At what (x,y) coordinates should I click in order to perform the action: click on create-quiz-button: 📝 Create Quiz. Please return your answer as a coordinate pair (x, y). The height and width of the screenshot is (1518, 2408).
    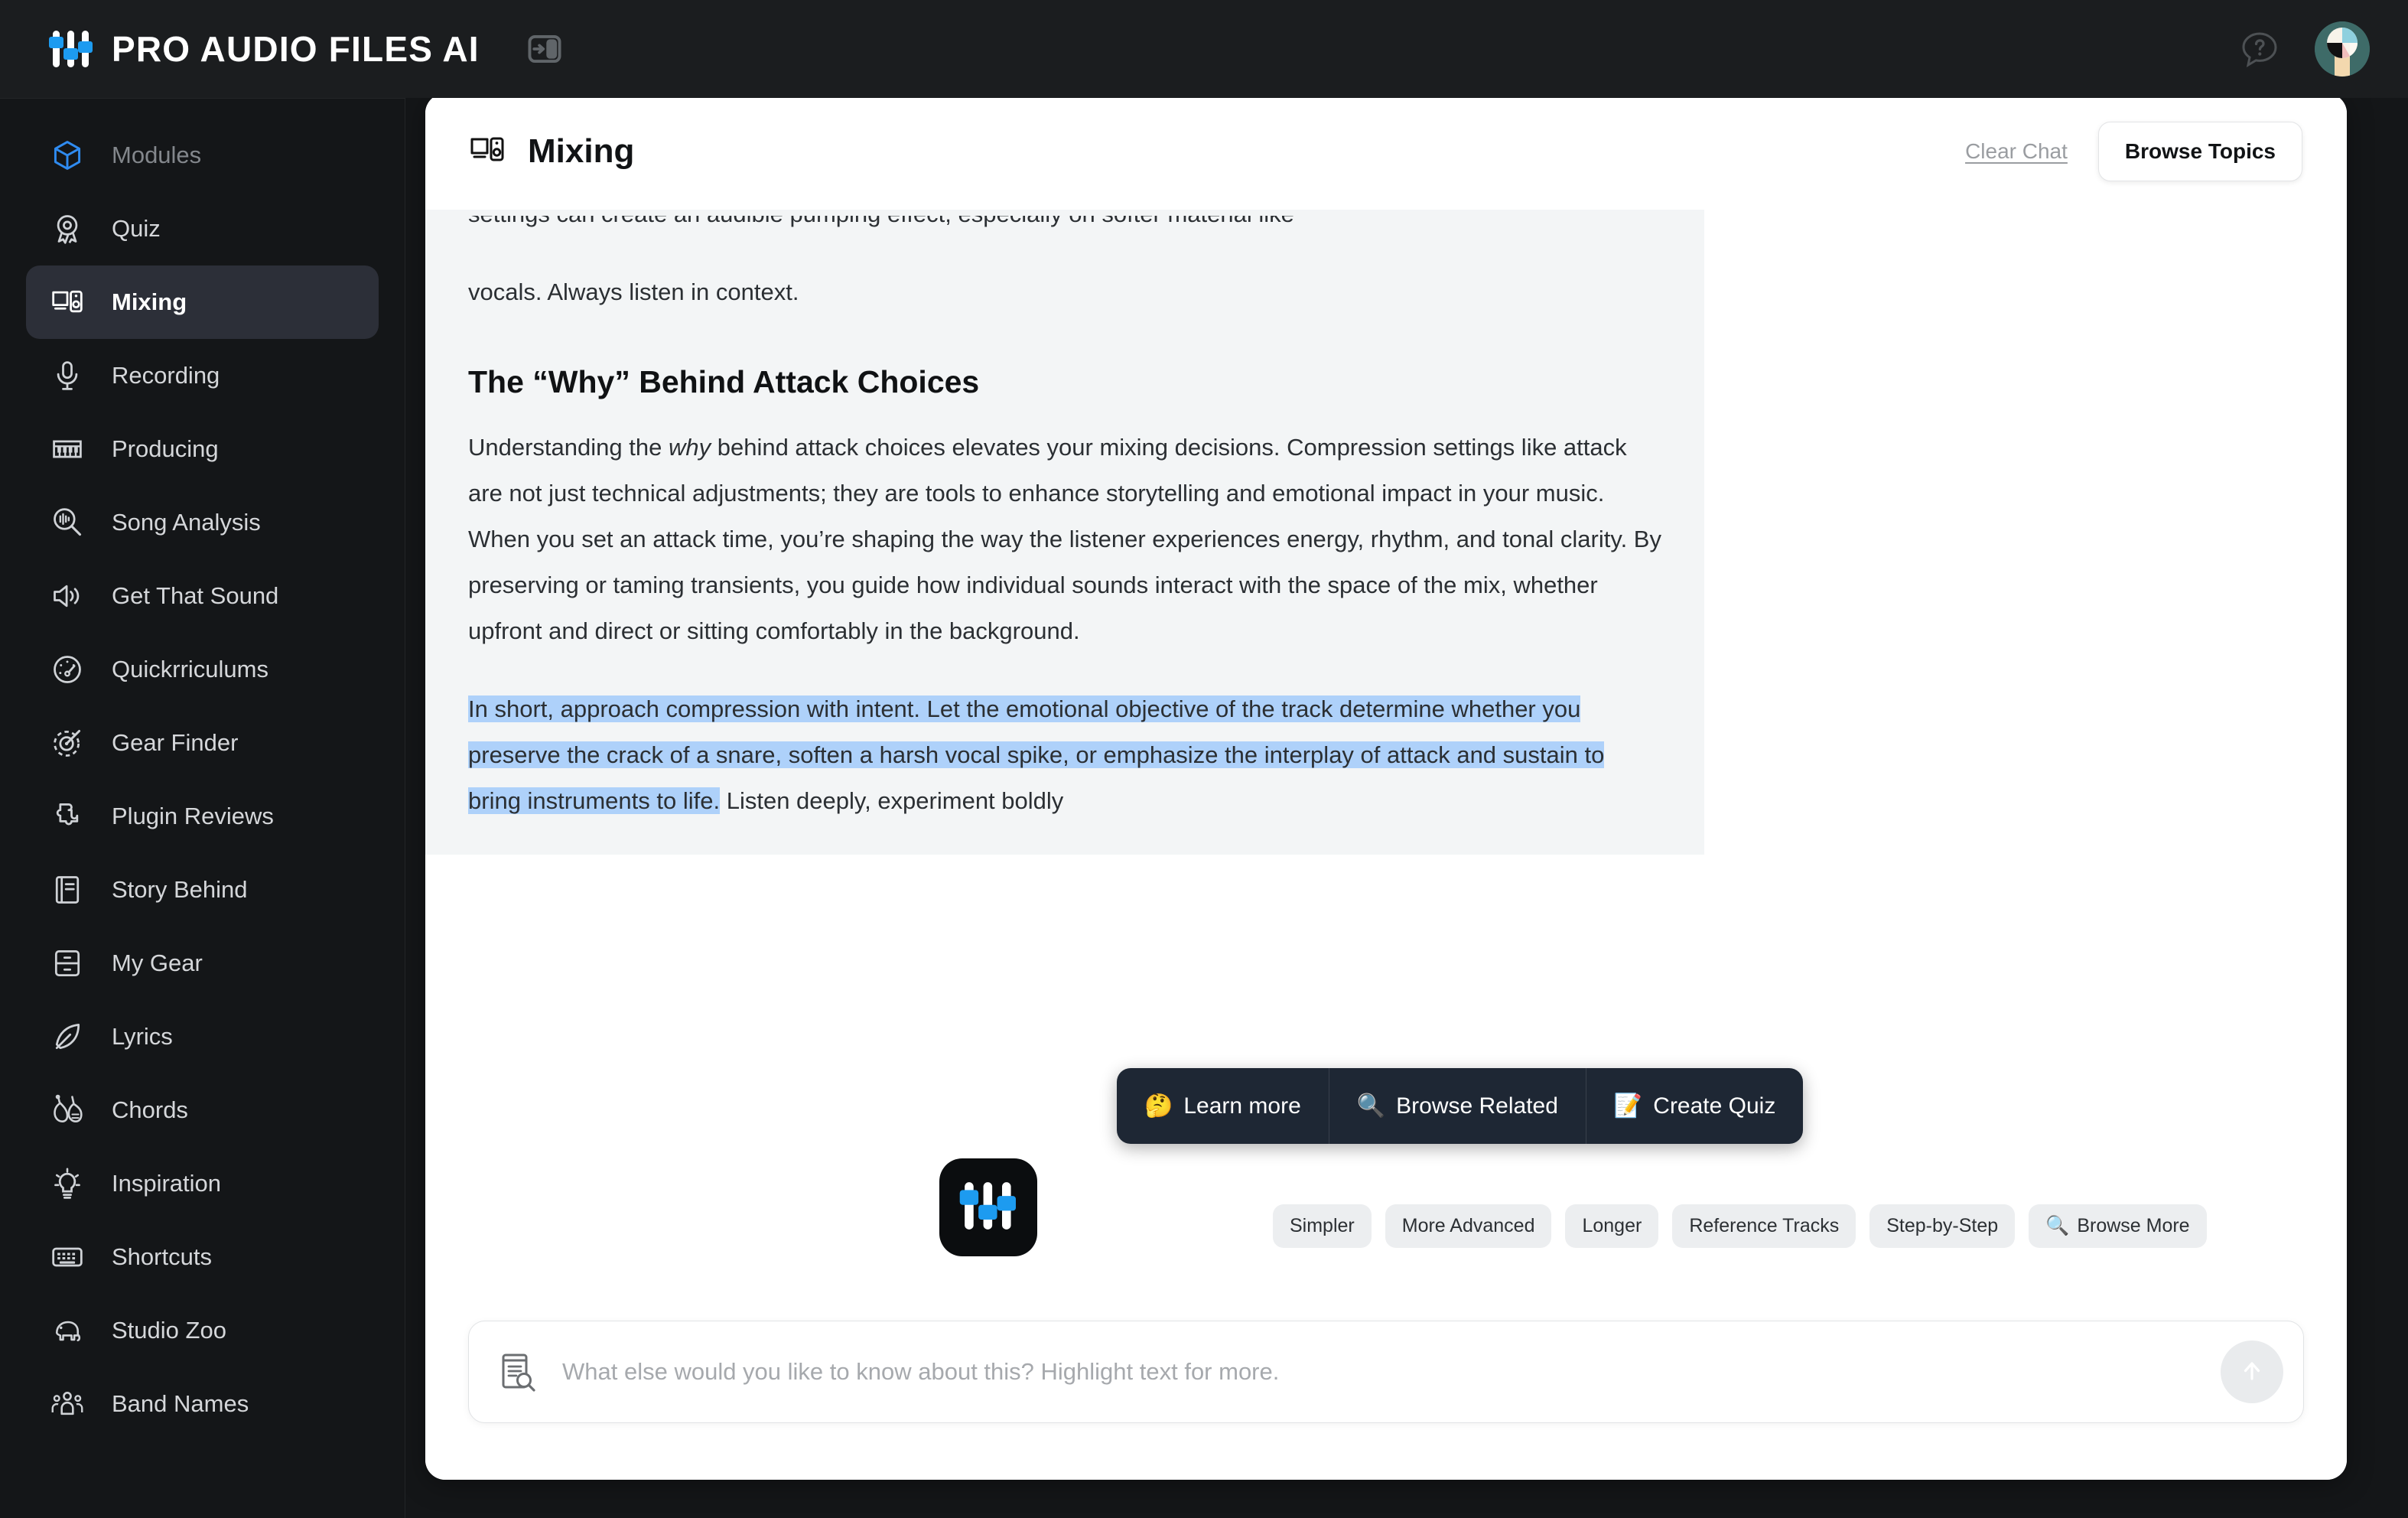
    Looking at the image, I should click on (1695, 1106).